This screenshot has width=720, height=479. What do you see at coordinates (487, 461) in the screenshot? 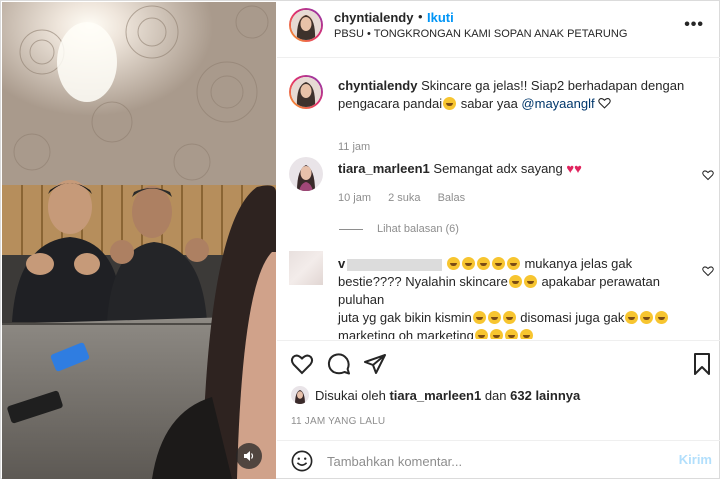
I see `comment-input` at bounding box center [487, 461].